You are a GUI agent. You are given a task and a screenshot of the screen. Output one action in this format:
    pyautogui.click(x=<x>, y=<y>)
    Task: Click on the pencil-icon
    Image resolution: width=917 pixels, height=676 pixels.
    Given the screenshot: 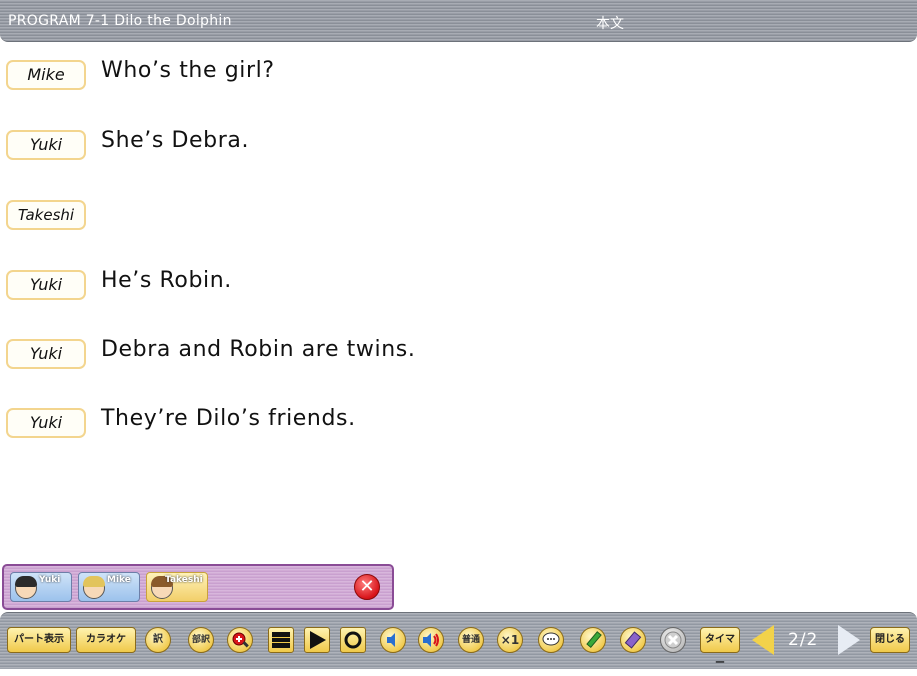 What is the action you would take?
    pyautogui.click(x=594, y=639)
    